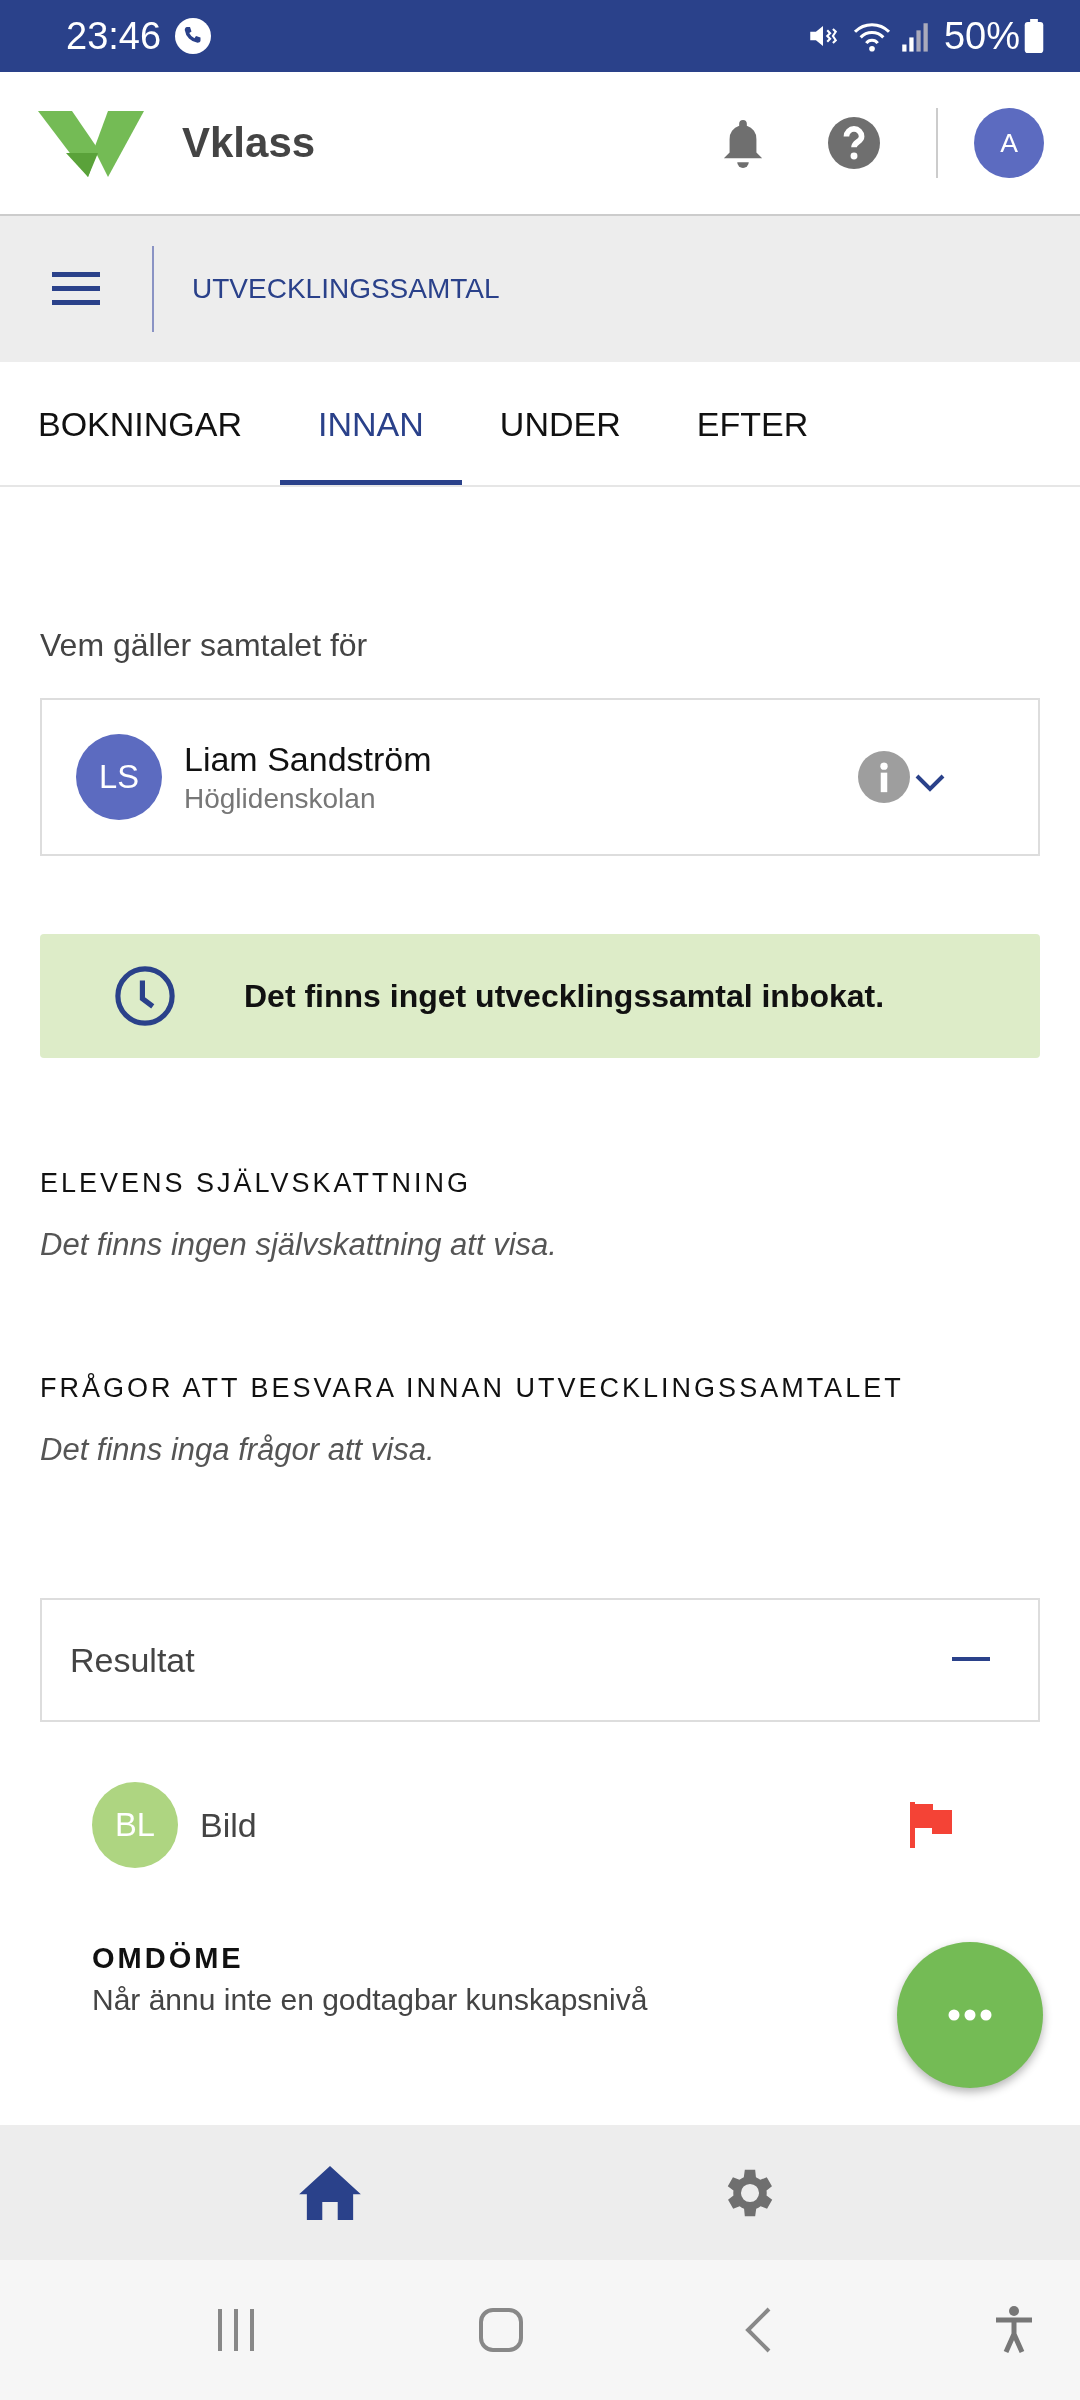 Image resolution: width=1080 pixels, height=2400 pixels. I want to click on student-name: Liam Sandström, so click(308, 759).